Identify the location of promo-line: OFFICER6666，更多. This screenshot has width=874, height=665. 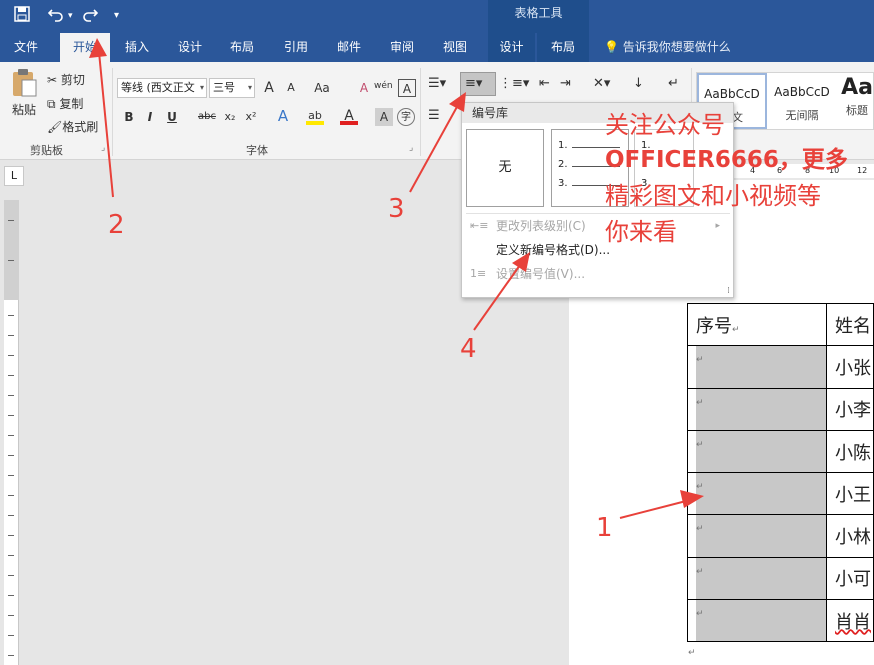
(726, 160).